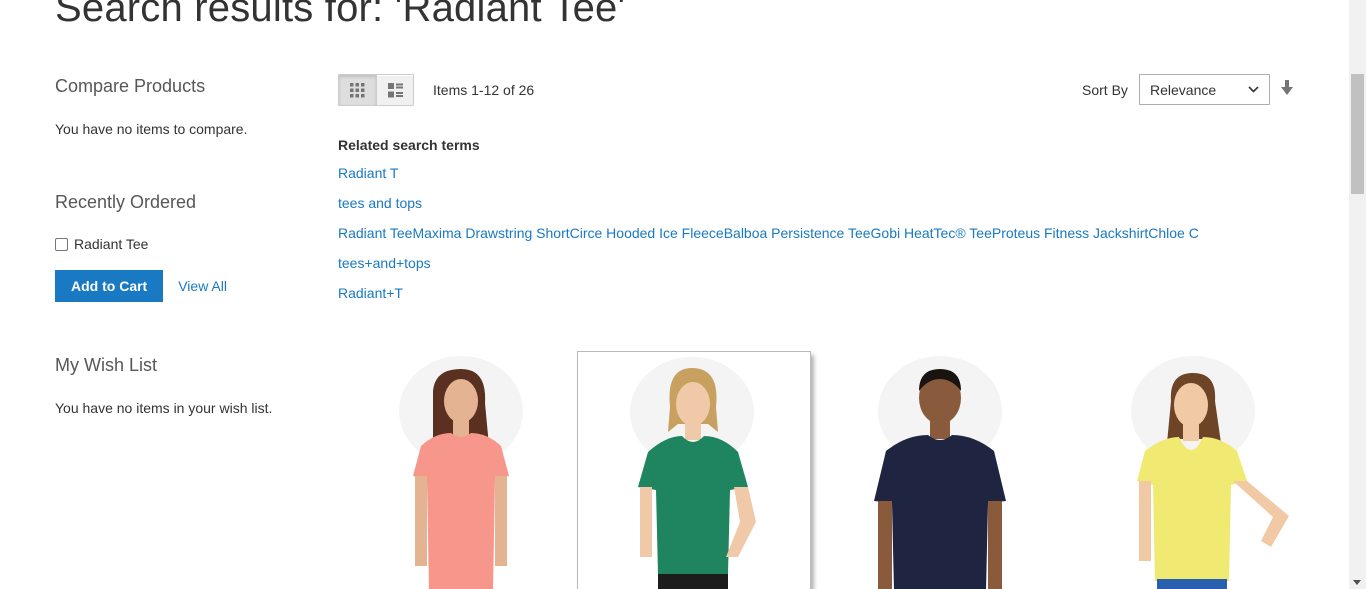 Image resolution: width=1366 pixels, height=589 pixels. I want to click on sort-by-select: Relevance, so click(1204, 89).